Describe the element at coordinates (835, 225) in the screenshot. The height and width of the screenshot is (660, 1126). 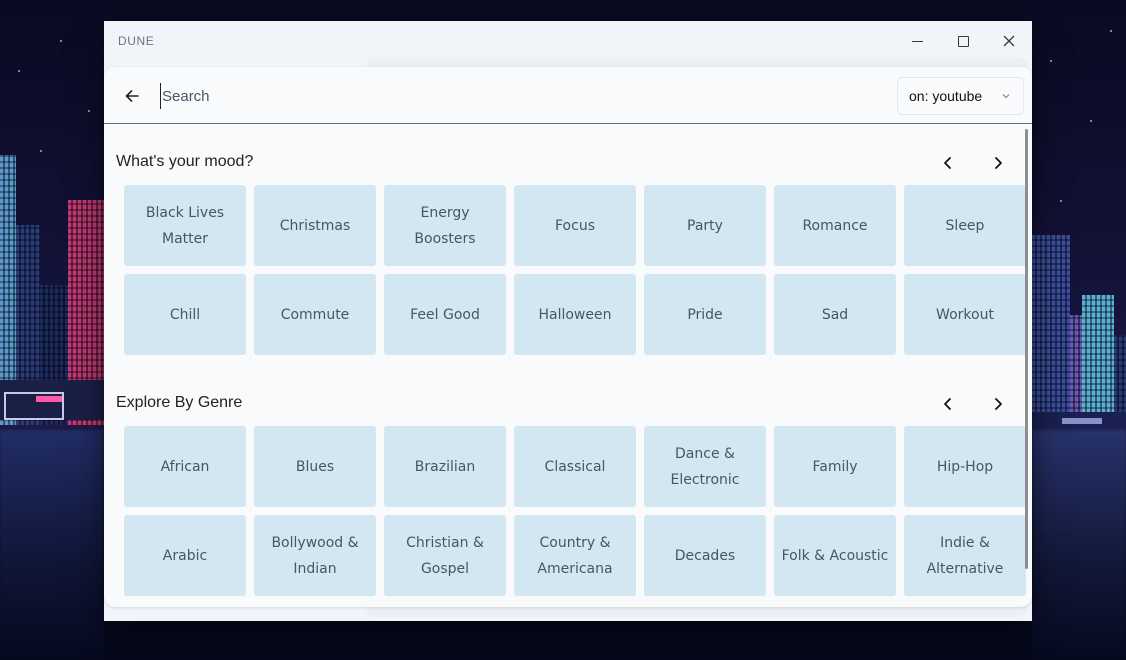
I see `mood-tile: Romance` at that location.